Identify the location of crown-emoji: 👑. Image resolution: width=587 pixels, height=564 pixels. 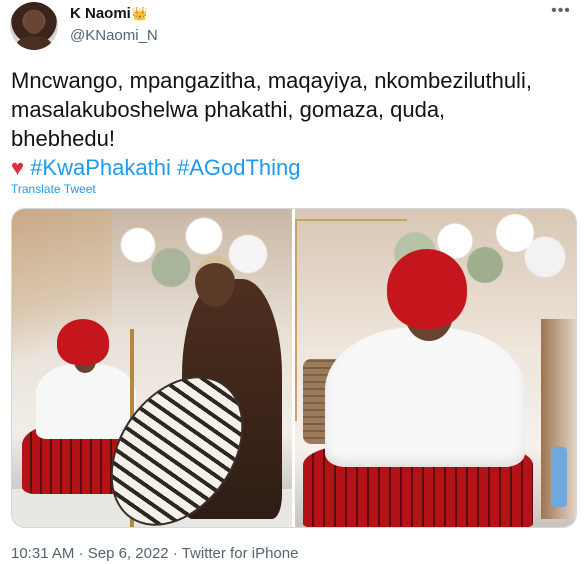
(140, 13).